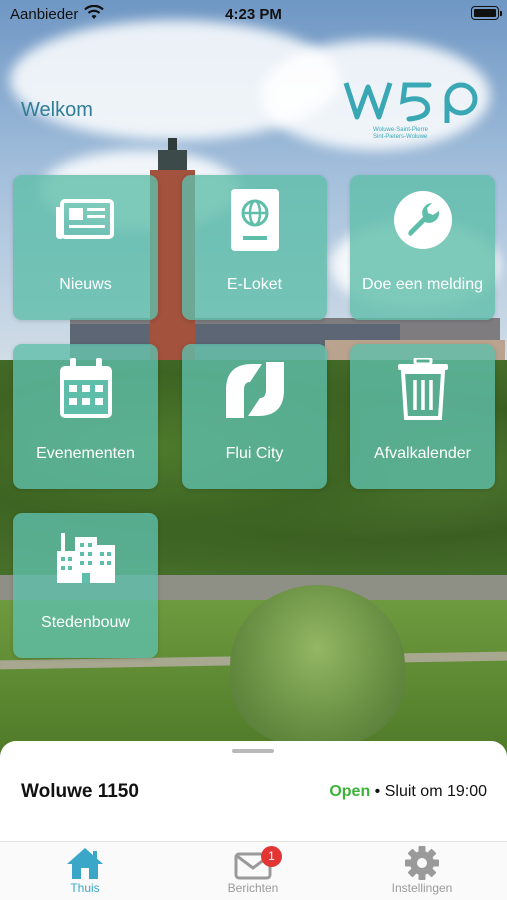 The image size is (507, 900). I want to click on wrench-icon, so click(422, 220).